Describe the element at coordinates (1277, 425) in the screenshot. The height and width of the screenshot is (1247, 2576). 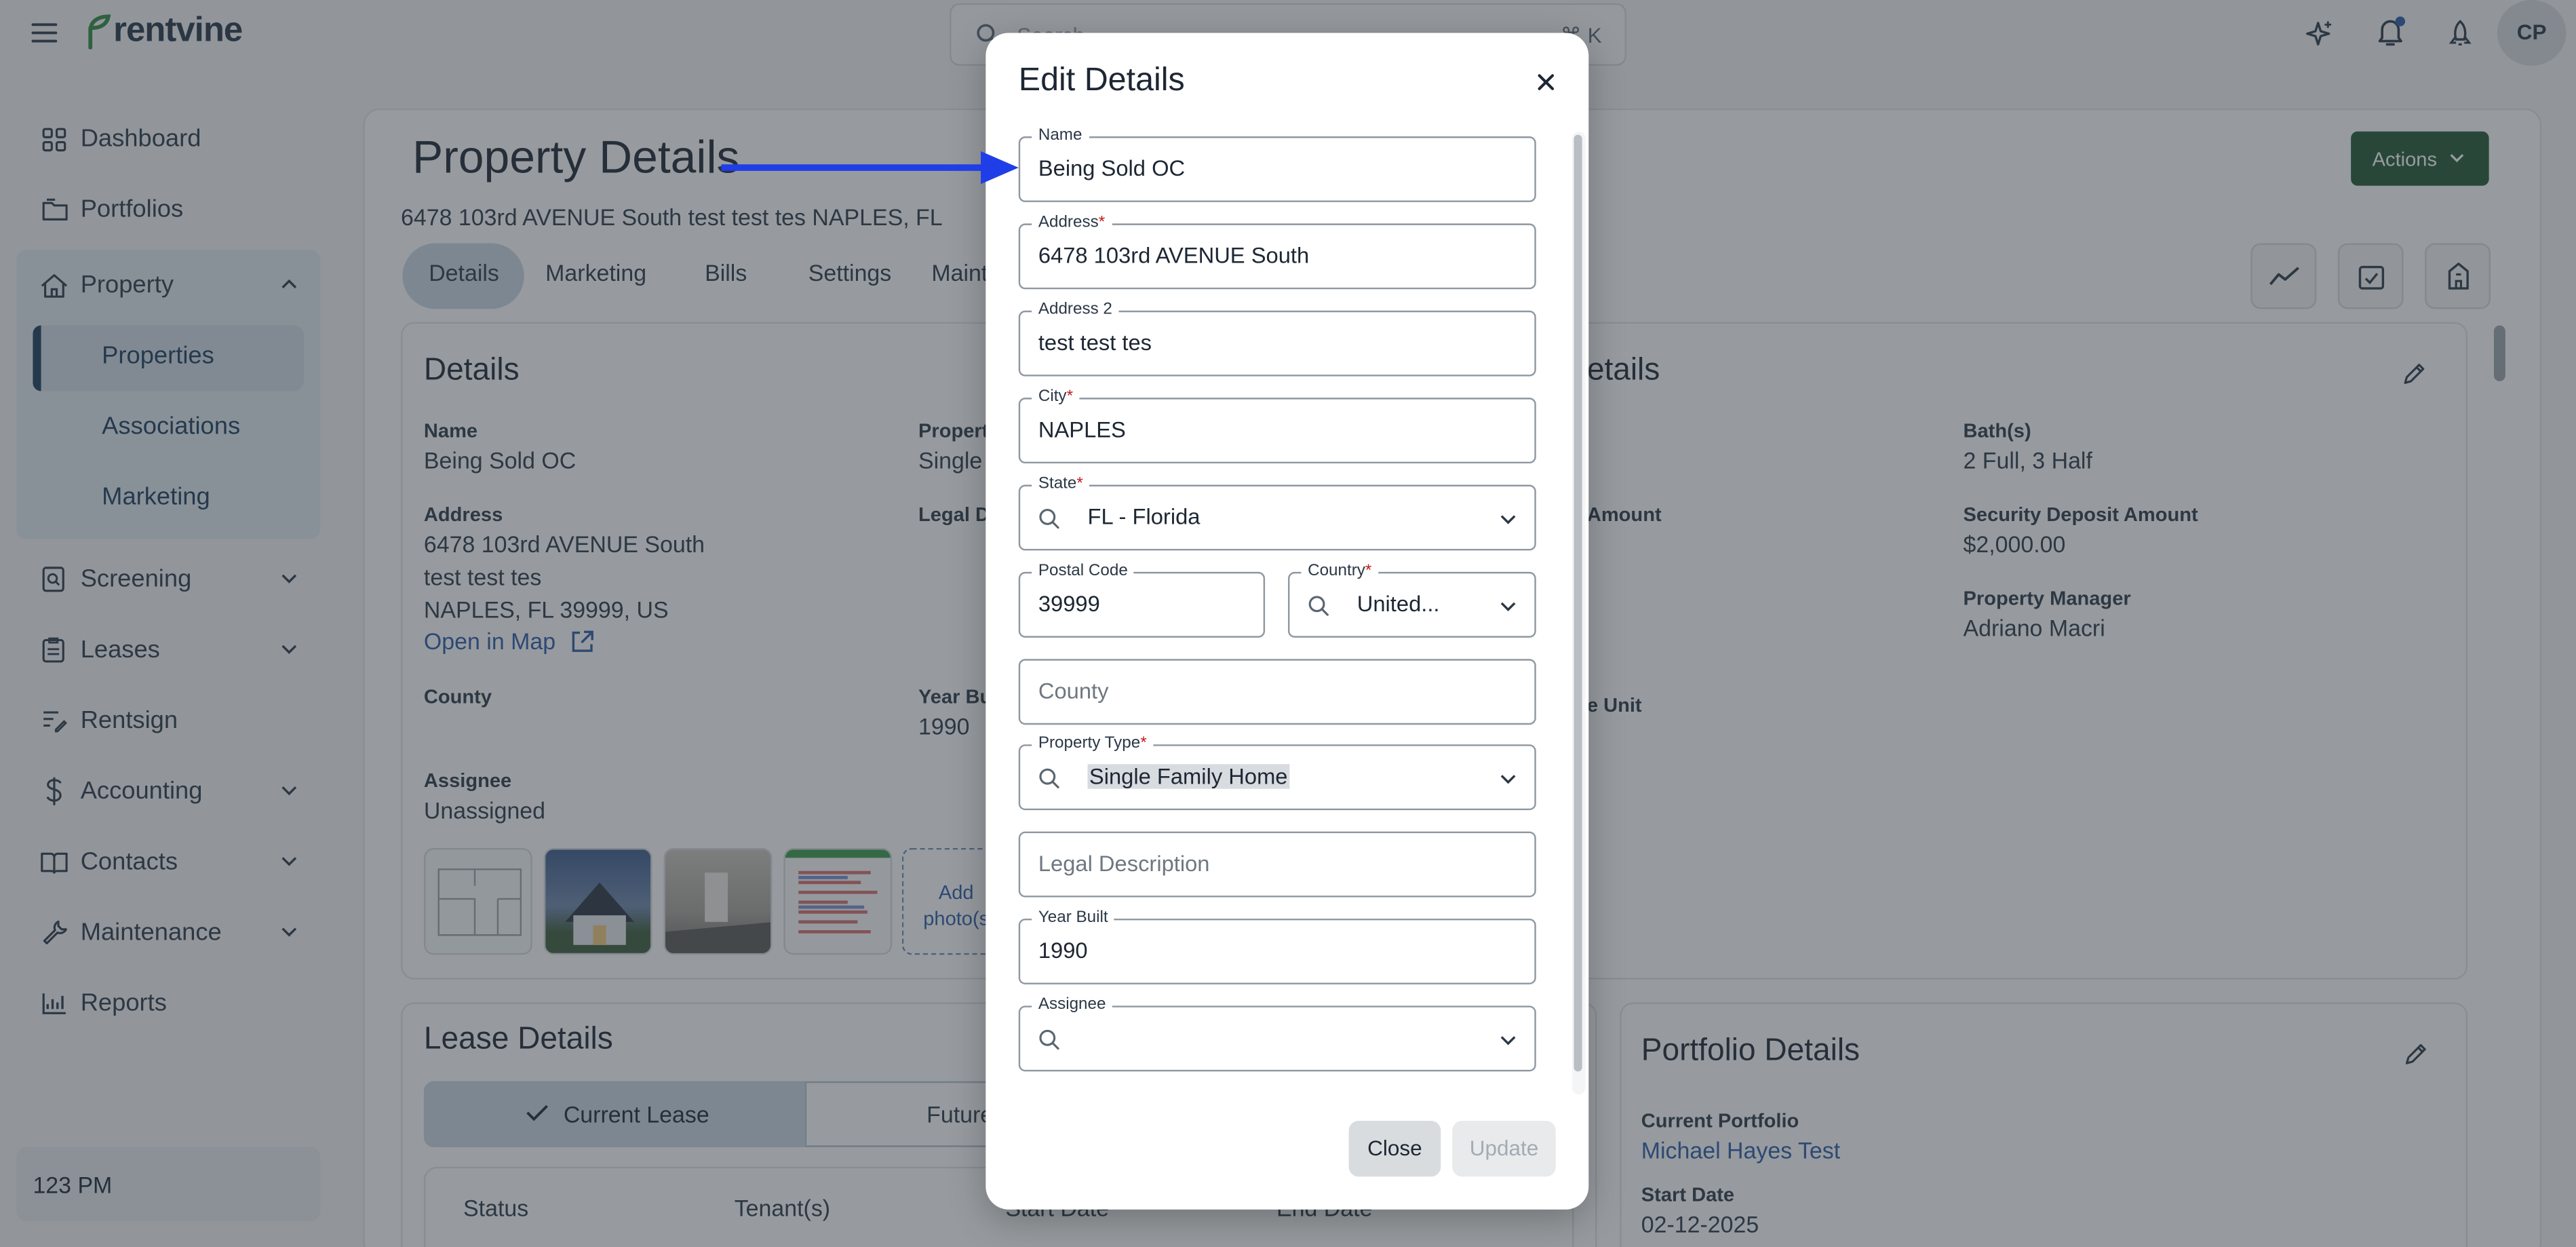
I see `city-field: City* NAPLES` at that location.